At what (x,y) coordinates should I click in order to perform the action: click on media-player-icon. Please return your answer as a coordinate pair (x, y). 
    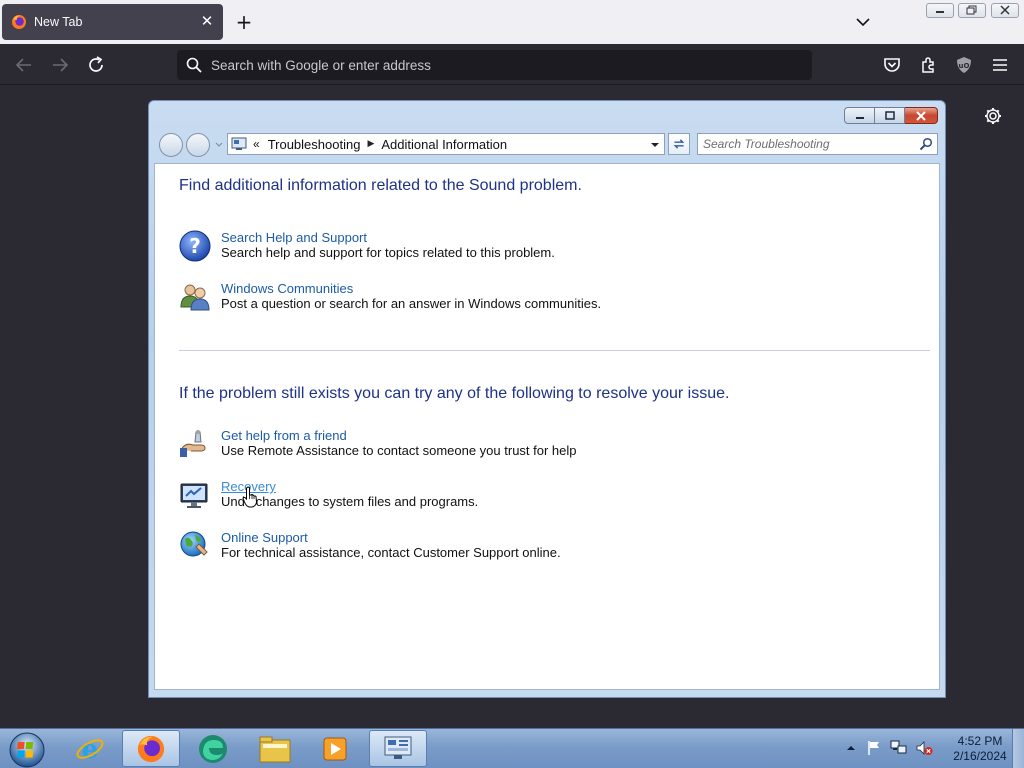
    Looking at the image, I should click on (335, 748).